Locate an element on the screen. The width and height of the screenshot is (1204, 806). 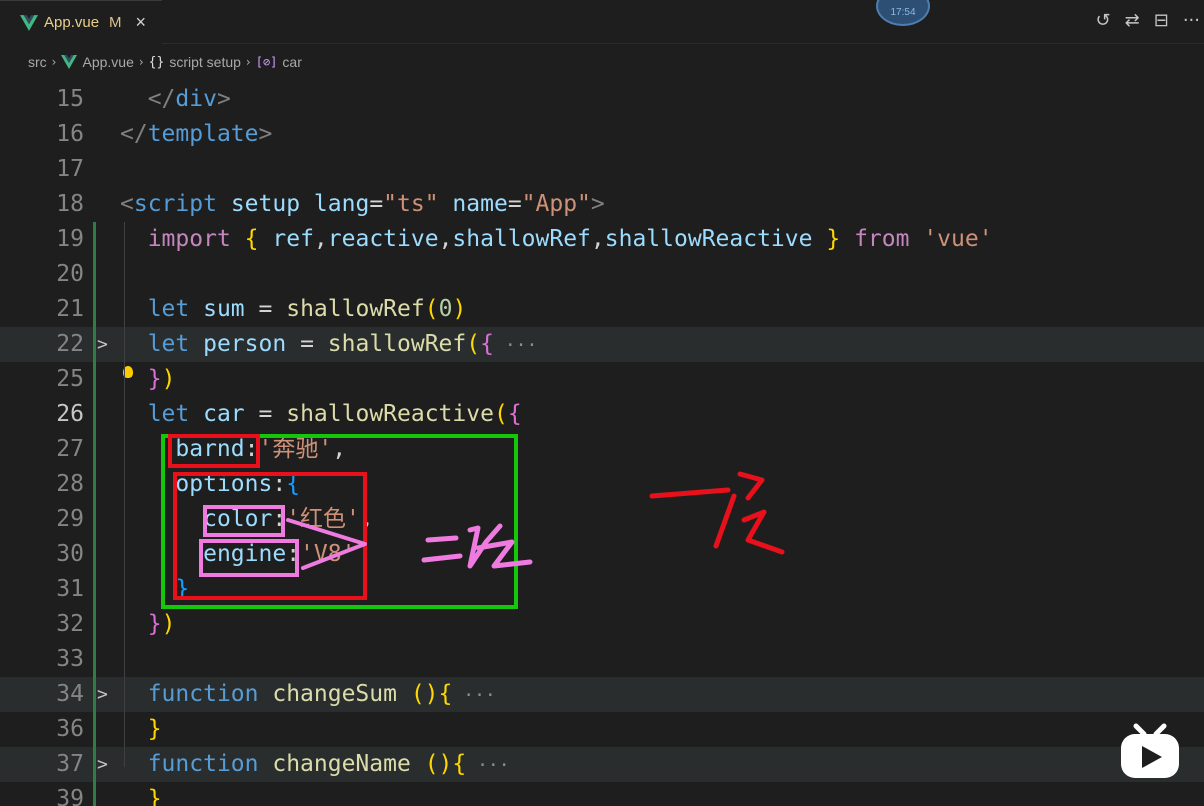
breadcrumb-file: App.vue is located at coordinates (107, 62).